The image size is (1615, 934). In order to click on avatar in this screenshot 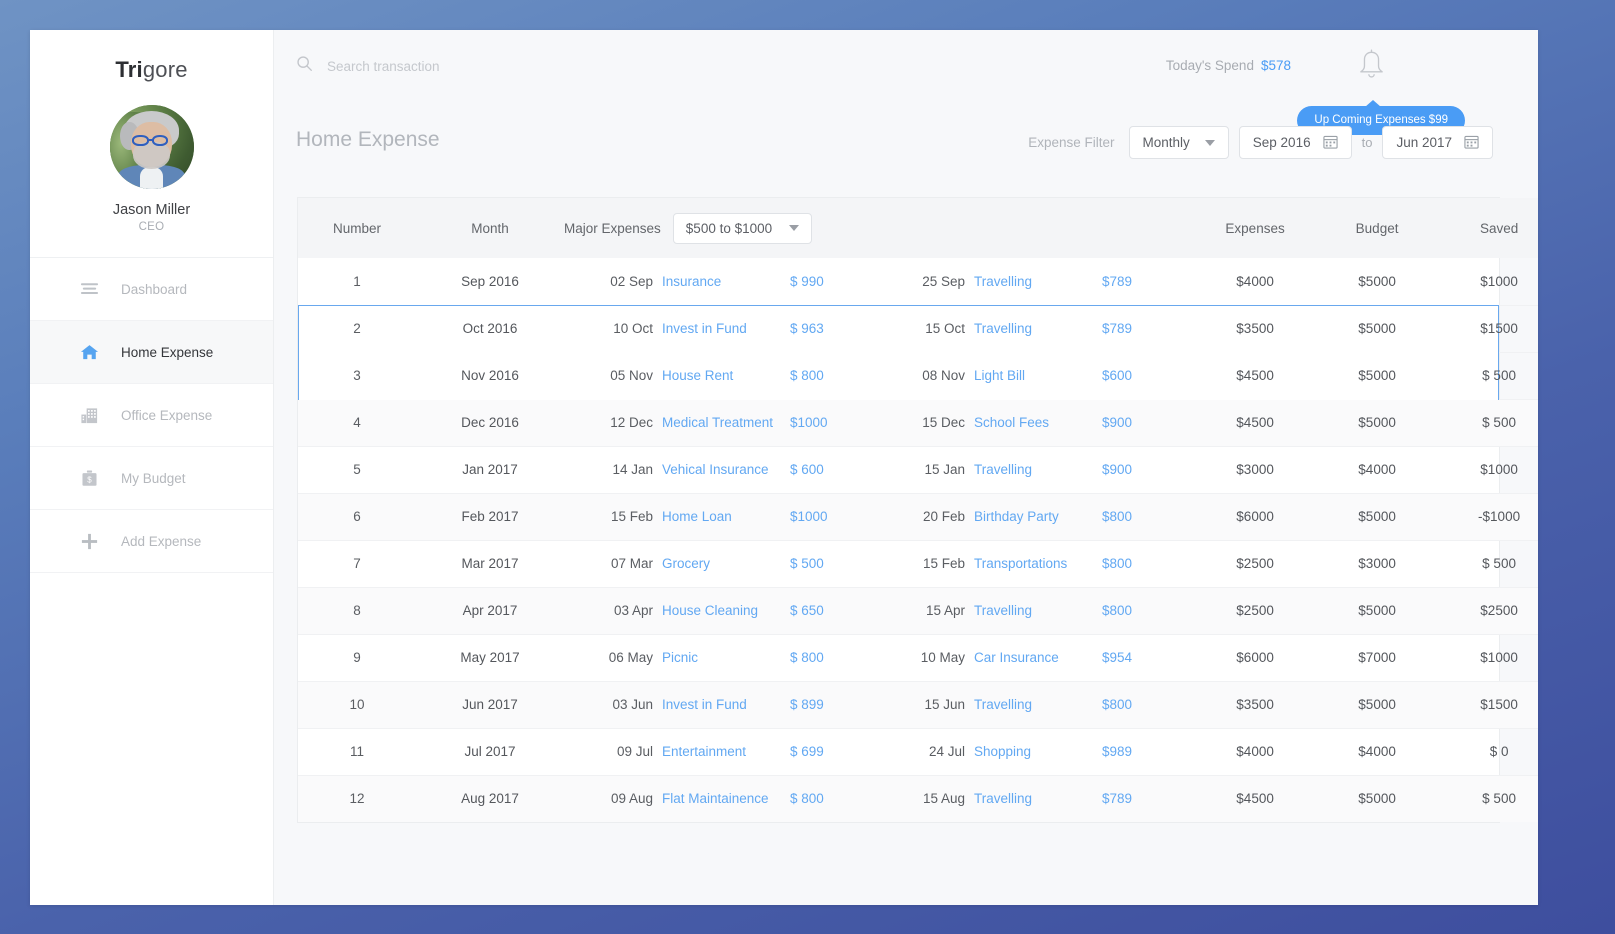, I will do `click(151, 147)`.